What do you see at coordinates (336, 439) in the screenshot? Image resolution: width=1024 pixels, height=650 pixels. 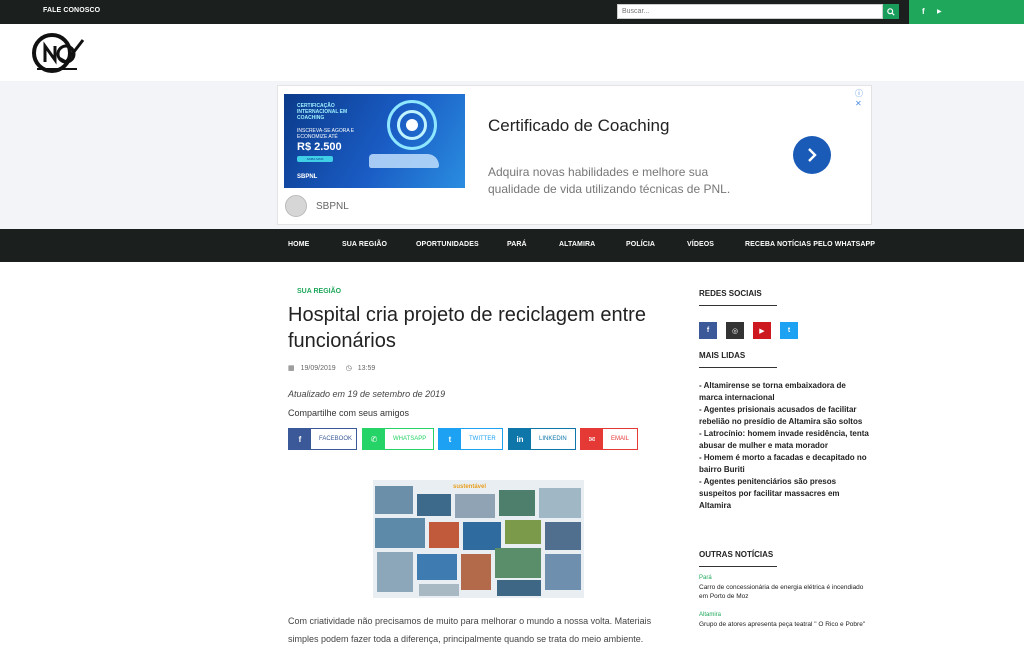 I see `share-facebook-label: FACEBOOK` at bounding box center [336, 439].